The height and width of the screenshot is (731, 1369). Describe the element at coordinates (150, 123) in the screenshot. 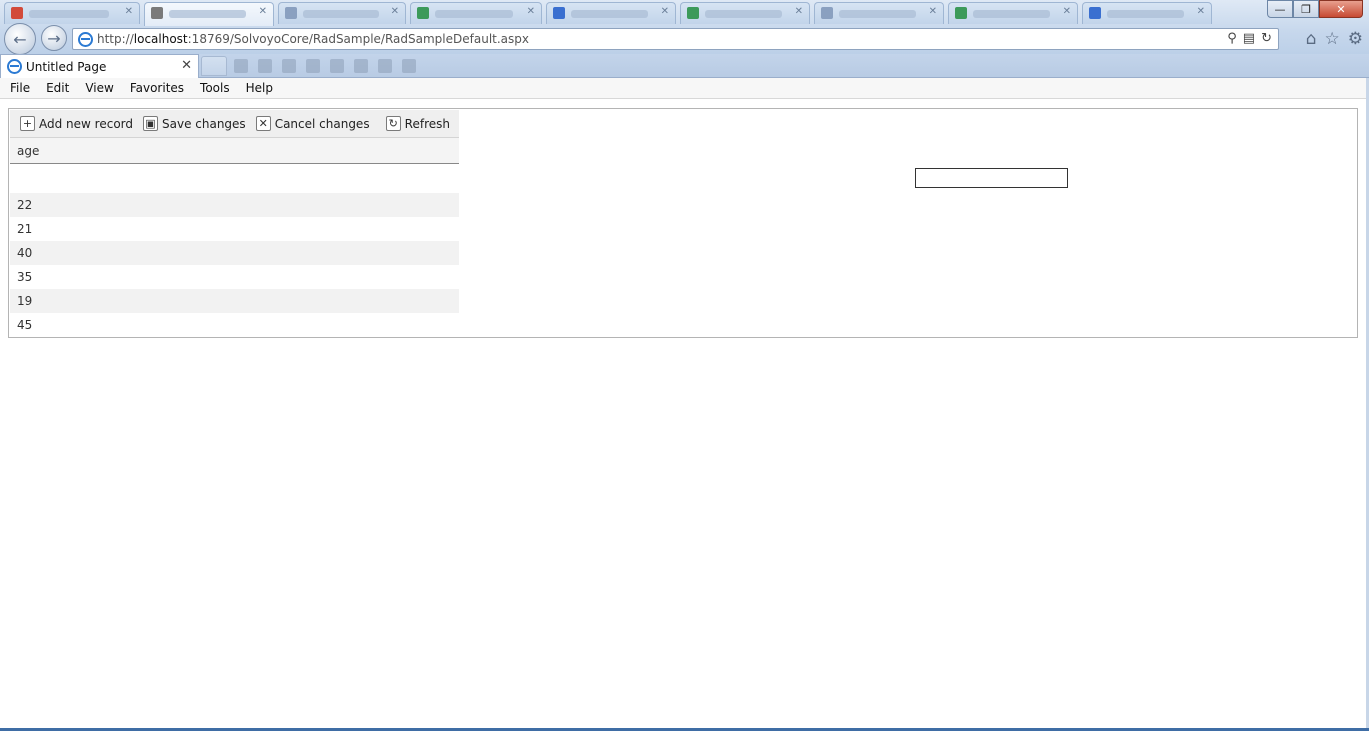

I see `save-icon: ▣` at that location.